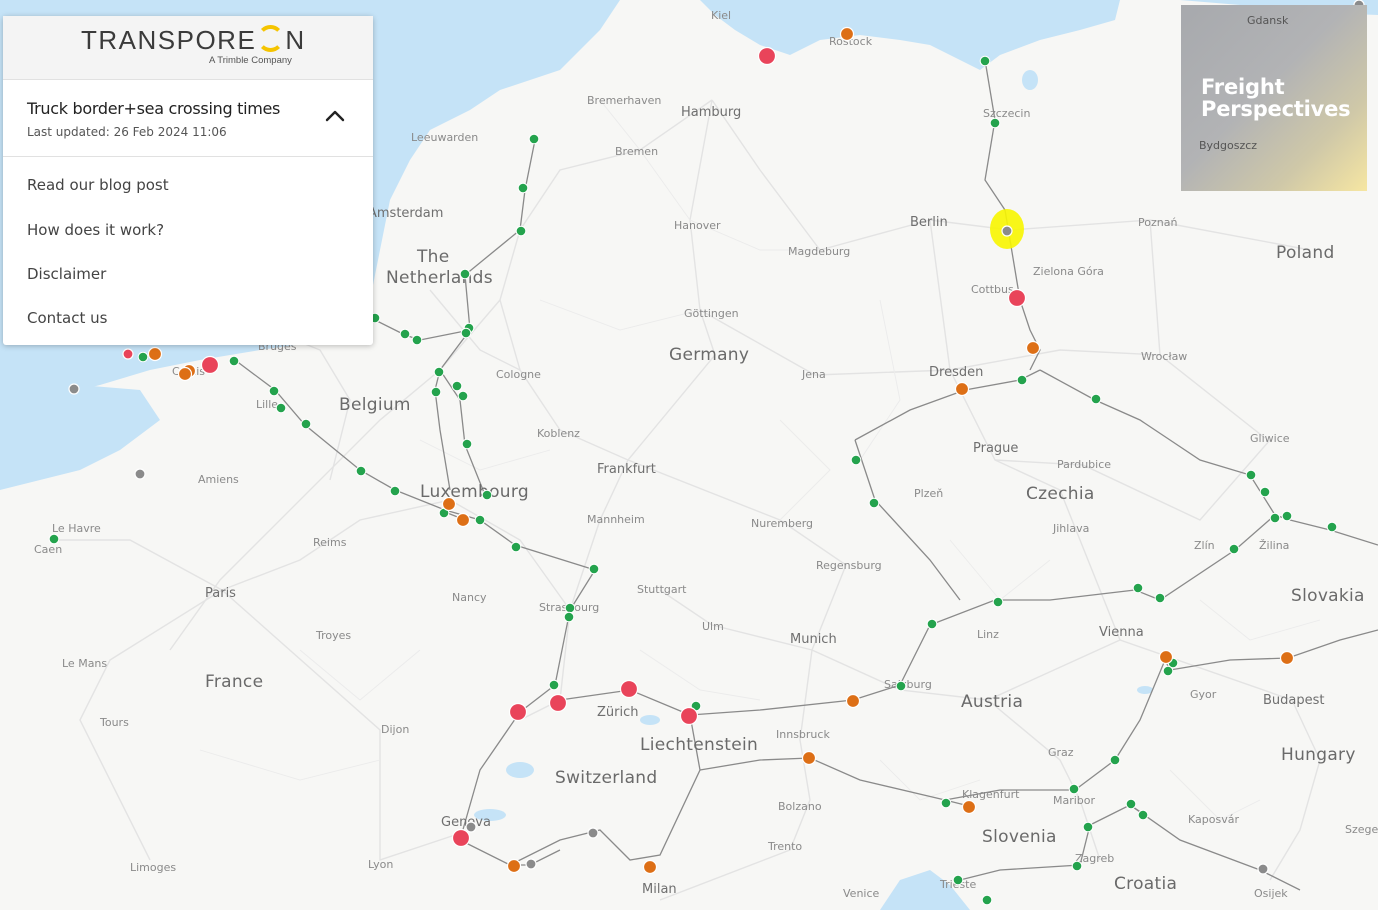  What do you see at coordinates (188, 311) in the screenshot?
I see `contact-link: Contact us` at bounding box center [188, 311].